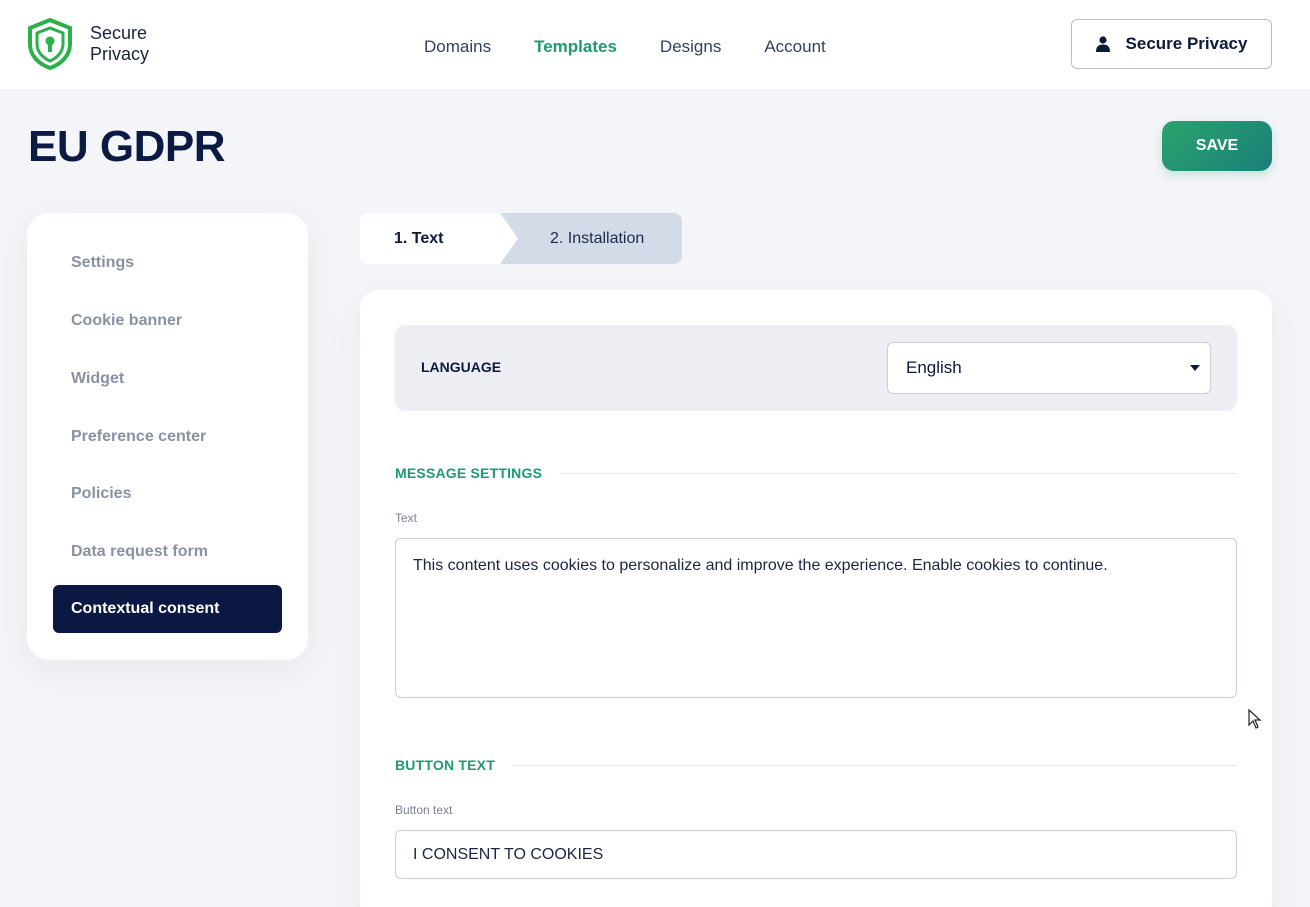 The width and height of the screenshot is (1310, 907). I want to click on nav-account: Account, so click(794, 47).